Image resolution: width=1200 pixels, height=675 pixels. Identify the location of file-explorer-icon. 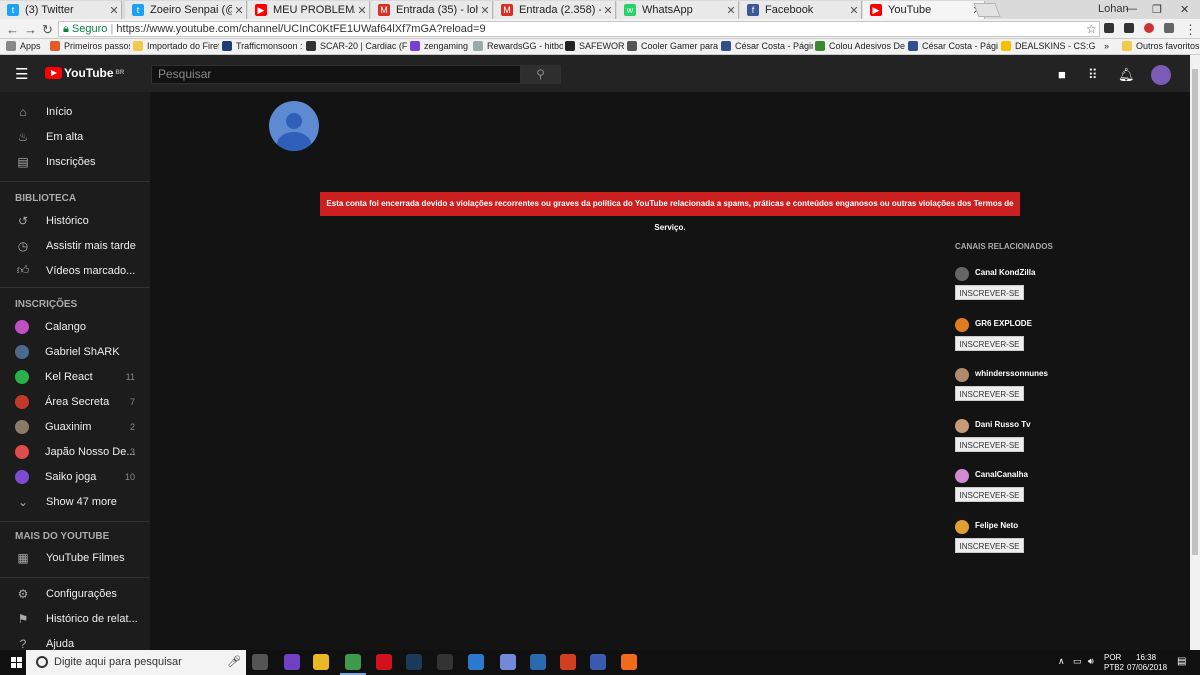
(321, 662).